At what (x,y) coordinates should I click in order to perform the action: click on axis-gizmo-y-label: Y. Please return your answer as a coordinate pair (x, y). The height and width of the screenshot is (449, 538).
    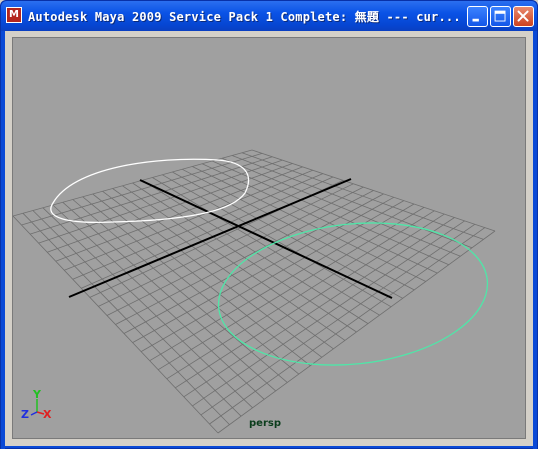
    Looking at the image, I should click on (37, 394).